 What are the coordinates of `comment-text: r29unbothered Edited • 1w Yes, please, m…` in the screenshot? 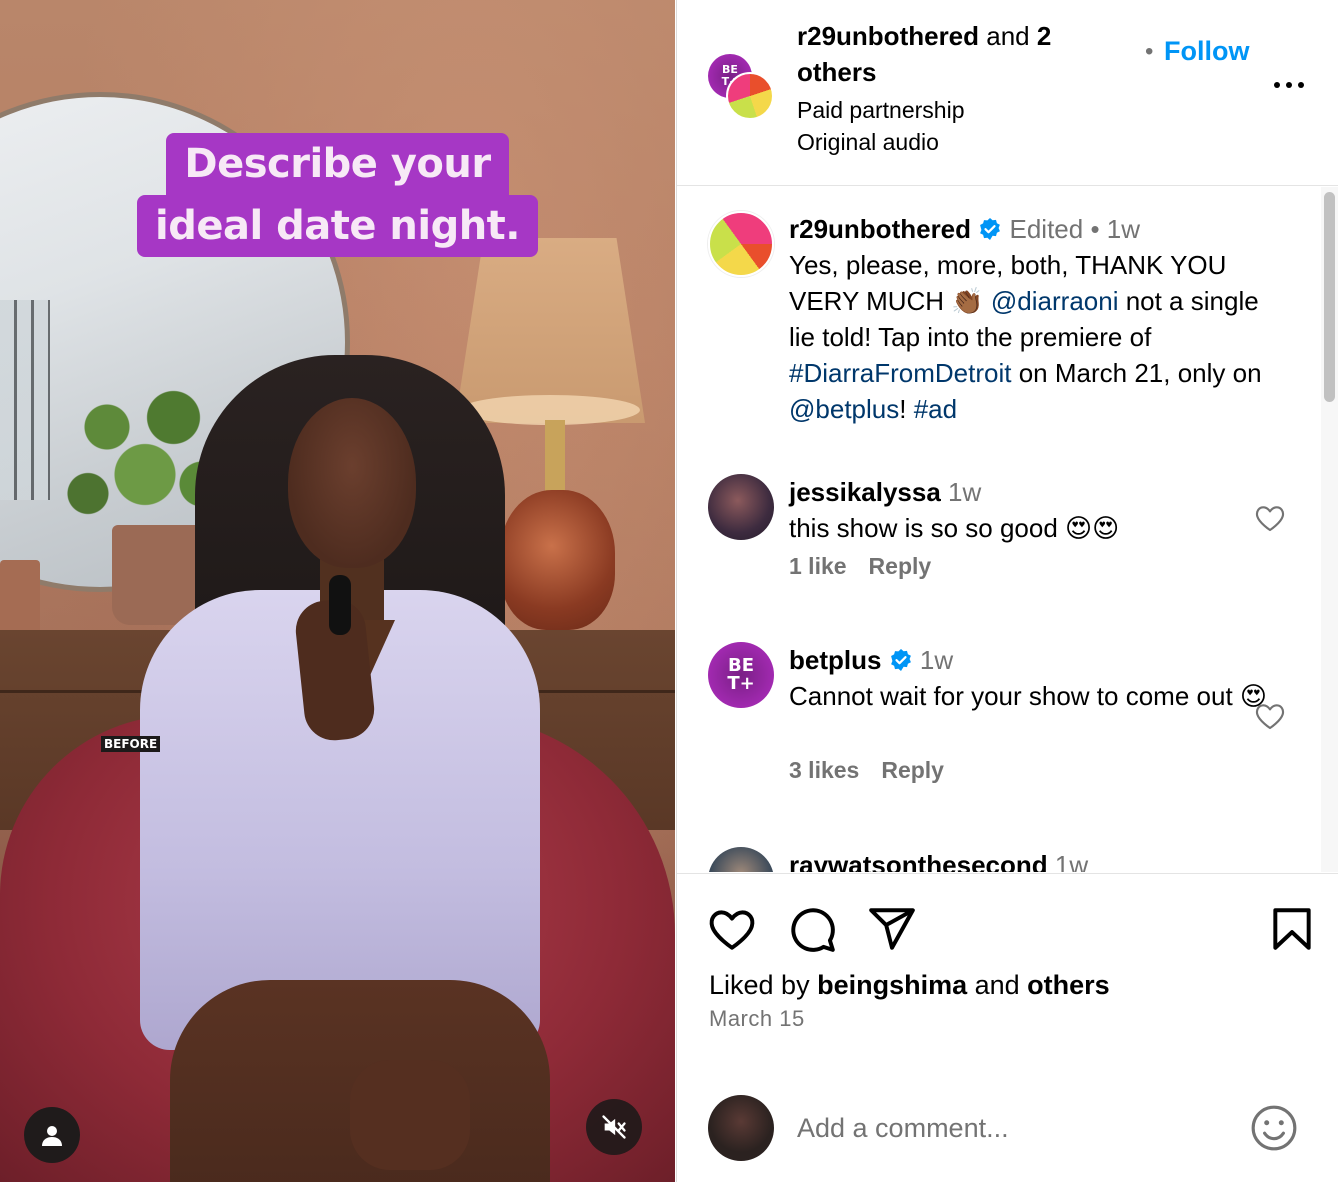 It's located at (1039, 319).